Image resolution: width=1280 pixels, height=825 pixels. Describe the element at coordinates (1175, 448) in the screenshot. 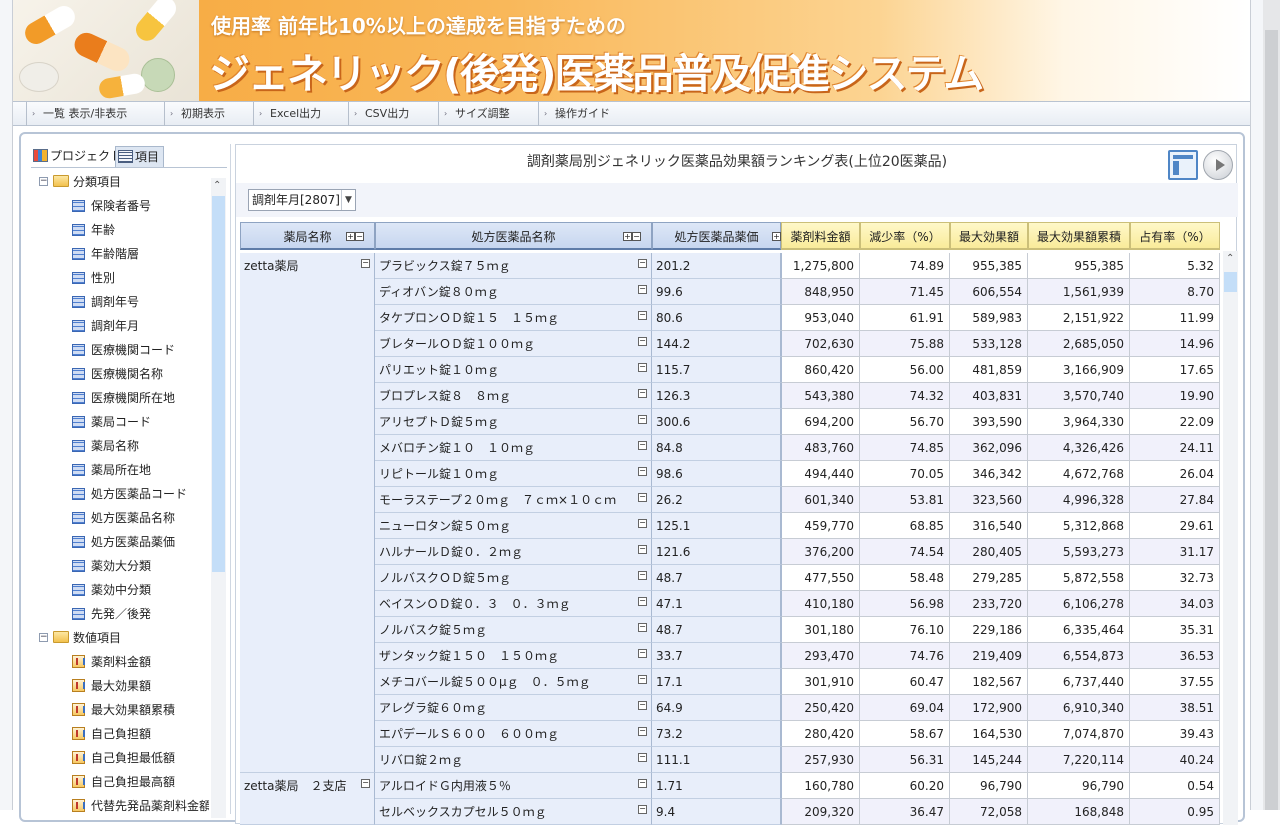

I see `share-cell: 24.11` at that location.